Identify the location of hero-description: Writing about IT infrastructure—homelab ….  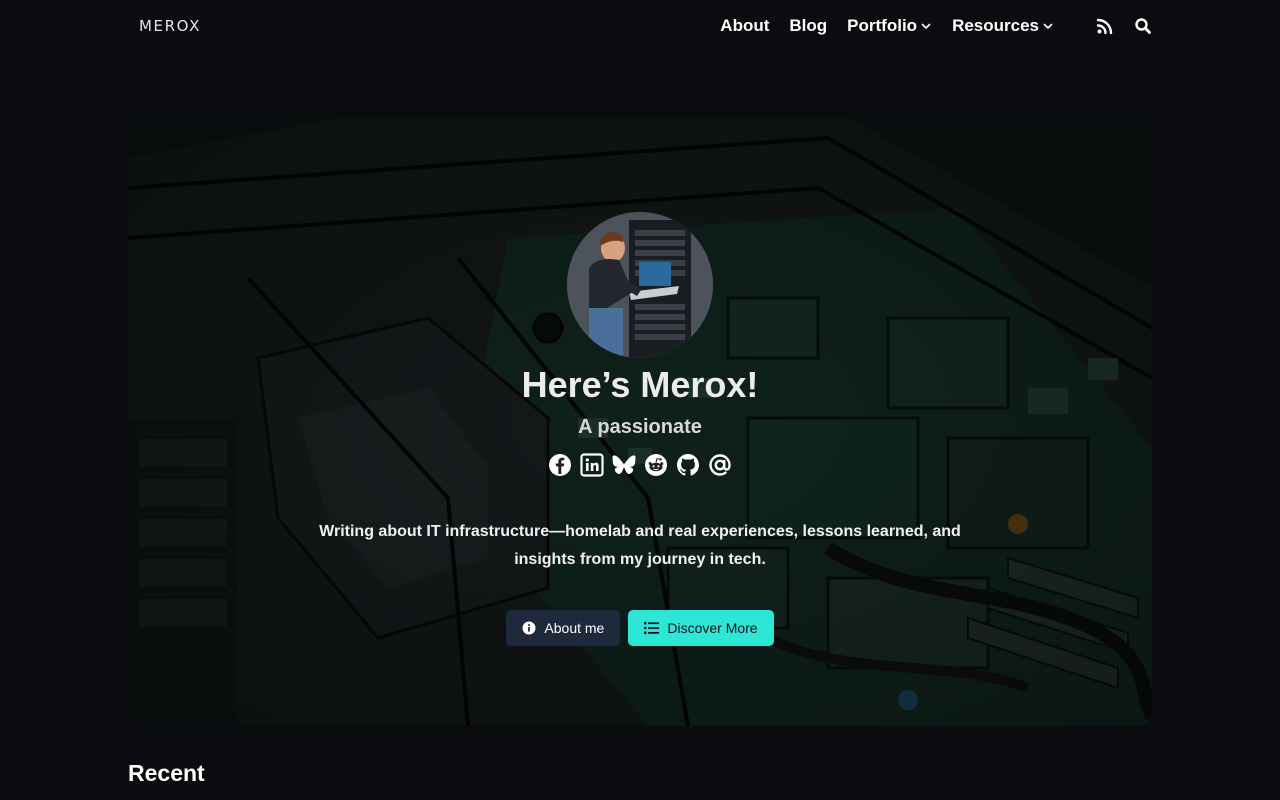
(640, 545).